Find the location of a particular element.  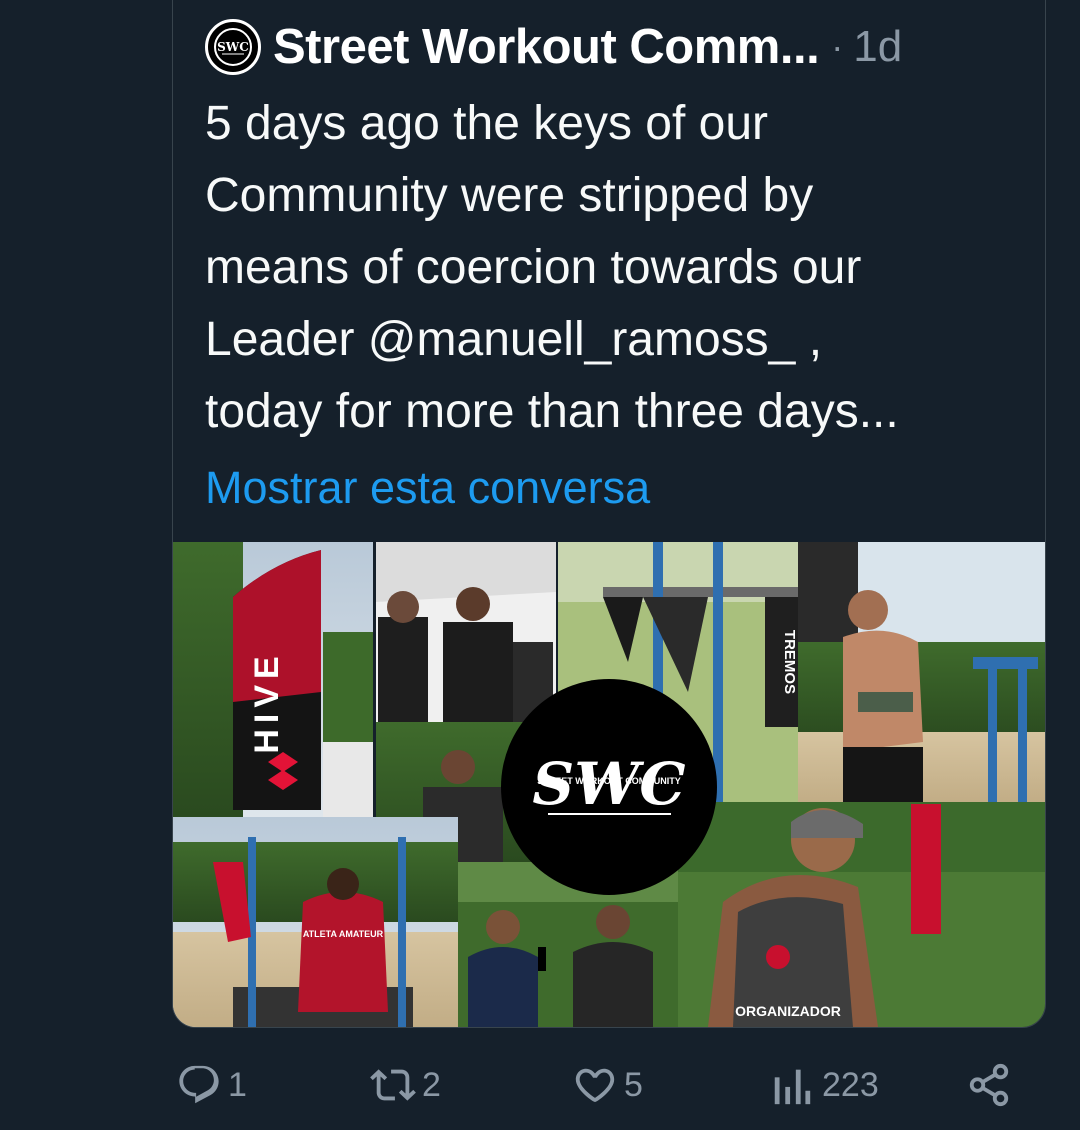

share-icon is located at coordinates (989, 1085).